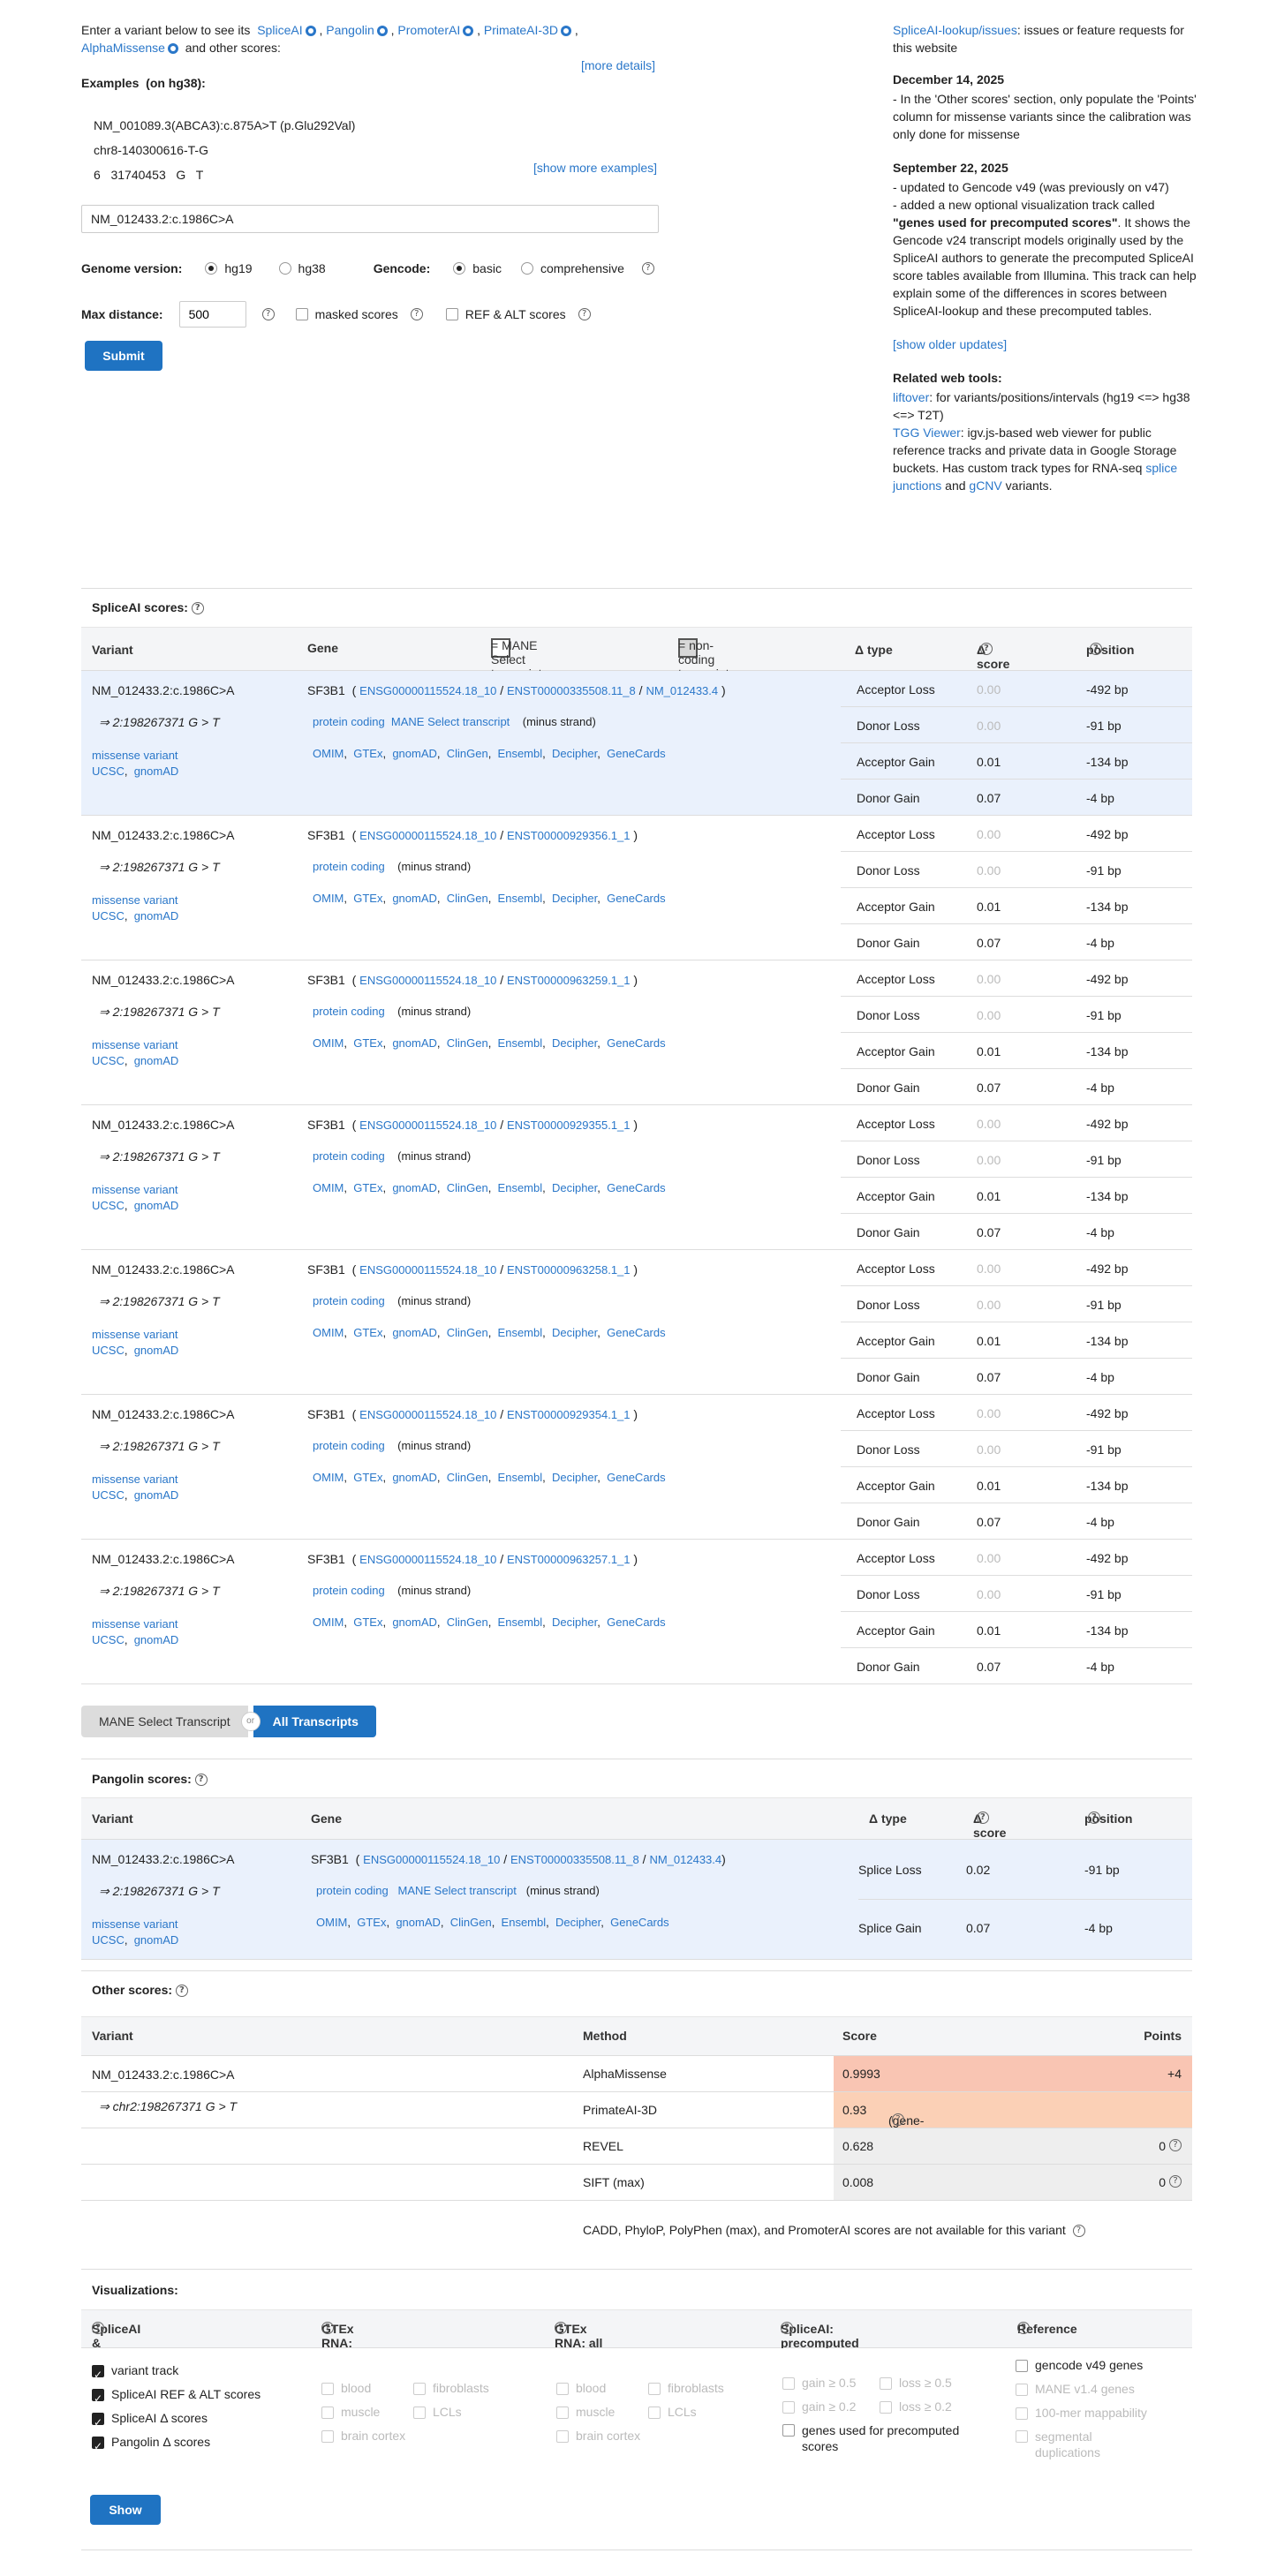 This screenshot has width=1284, height=2576. Describe the element at coordinates (636, 899) in the screenshot. I see `genecards-link: GeneCards` at that location.